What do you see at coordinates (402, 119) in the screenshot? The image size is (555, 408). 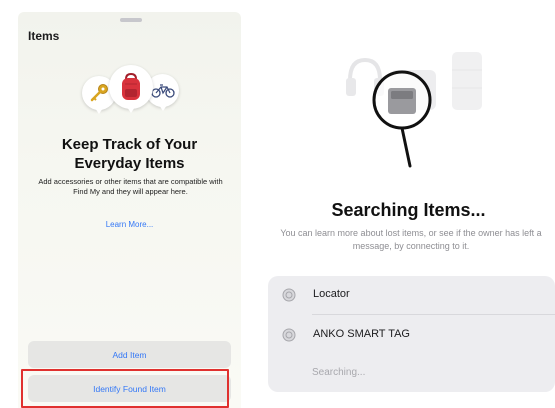 I see `magnifier-icon` at bounding box center [402, 119].